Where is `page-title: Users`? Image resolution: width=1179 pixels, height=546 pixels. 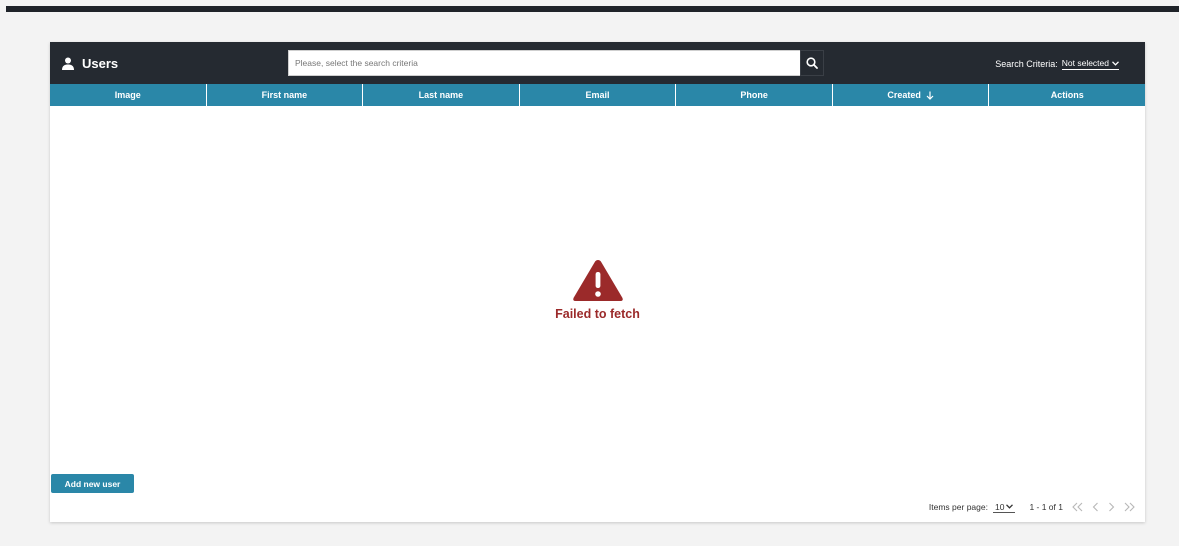
page-title: Users is located at coordinates (90, 63).